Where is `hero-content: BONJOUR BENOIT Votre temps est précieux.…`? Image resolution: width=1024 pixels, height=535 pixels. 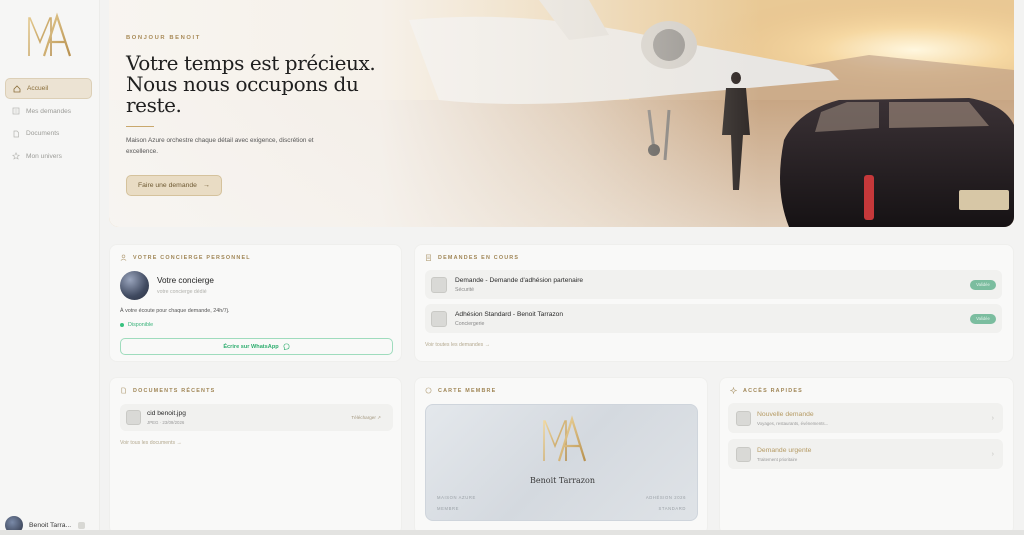
hero-content: BONJOUR BENOIT Votre temps est précieux.… is located at coordinates (276, 115).